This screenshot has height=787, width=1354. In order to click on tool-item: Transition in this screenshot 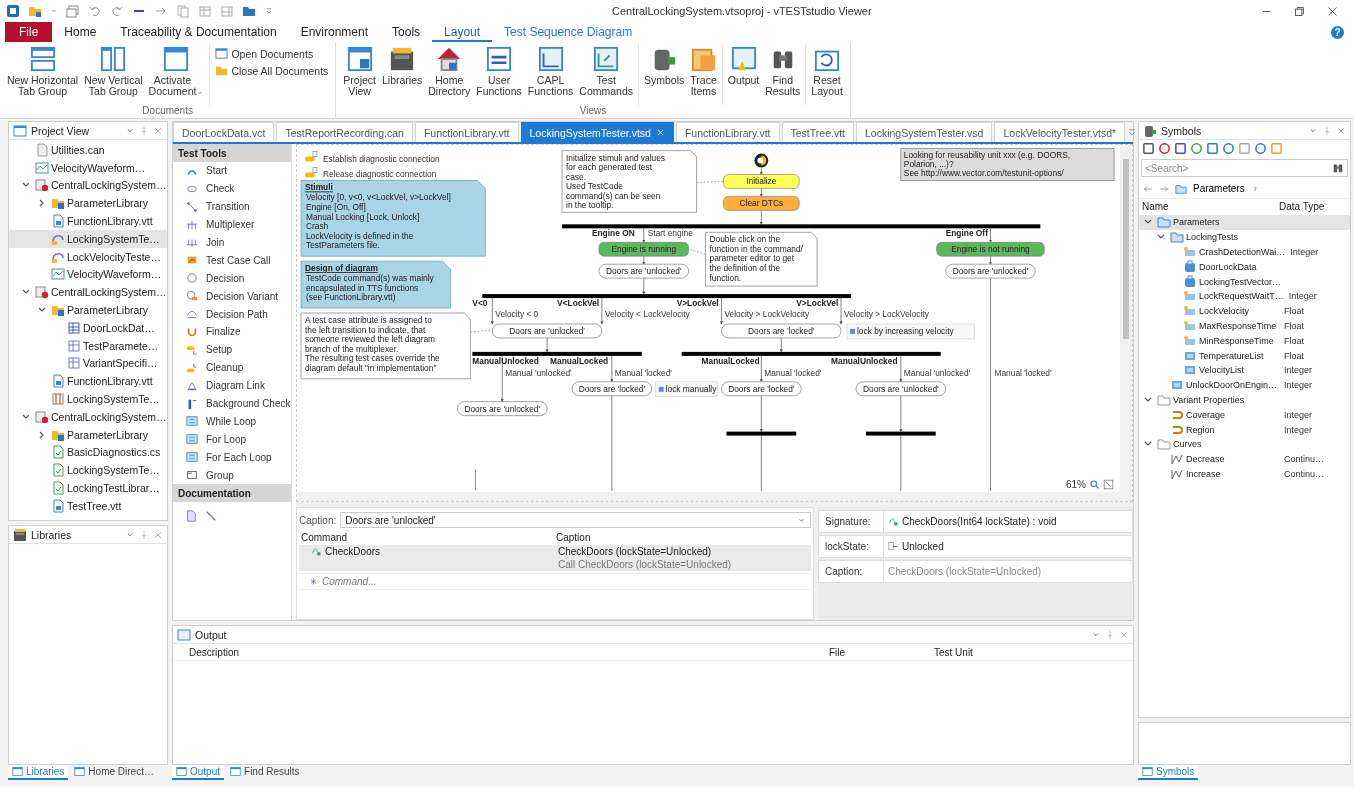, I will do `click(232, 206)`.